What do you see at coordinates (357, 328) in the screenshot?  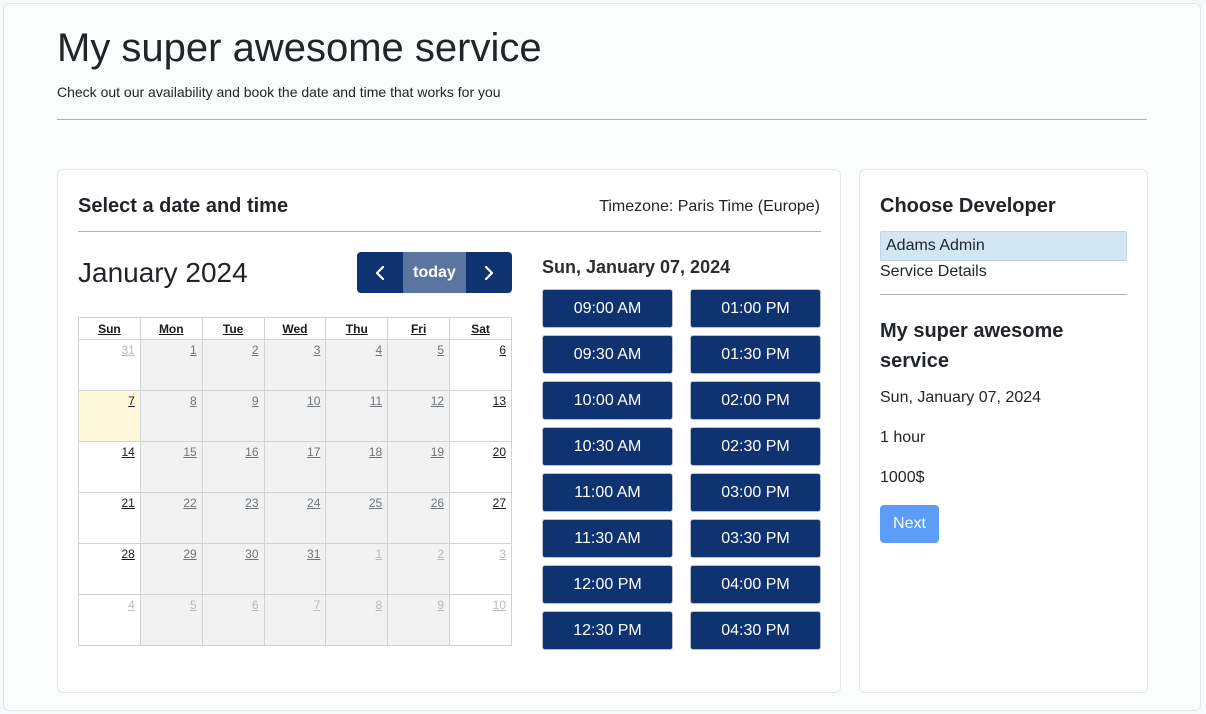 I see `weekday-thu: Thu` at bounding box center [357, 328].